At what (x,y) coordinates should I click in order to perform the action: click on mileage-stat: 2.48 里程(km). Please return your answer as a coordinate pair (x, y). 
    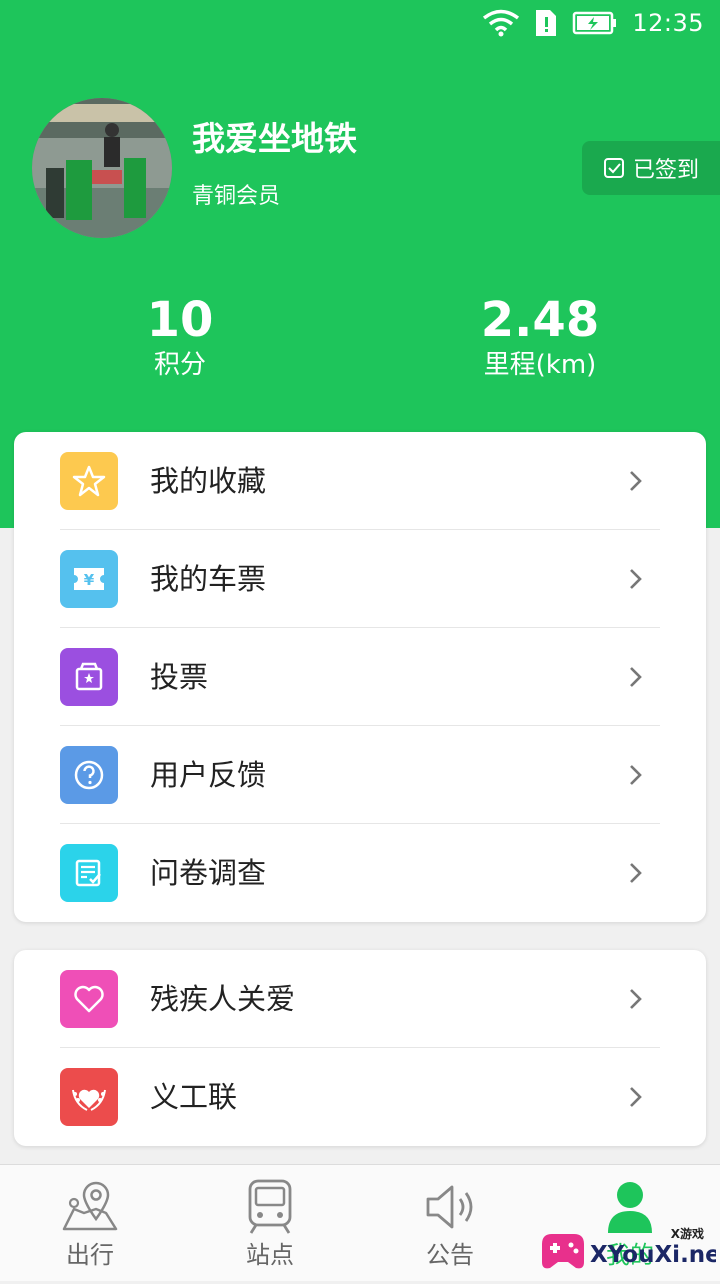
    Looking at the image, I should click on (540, 337).